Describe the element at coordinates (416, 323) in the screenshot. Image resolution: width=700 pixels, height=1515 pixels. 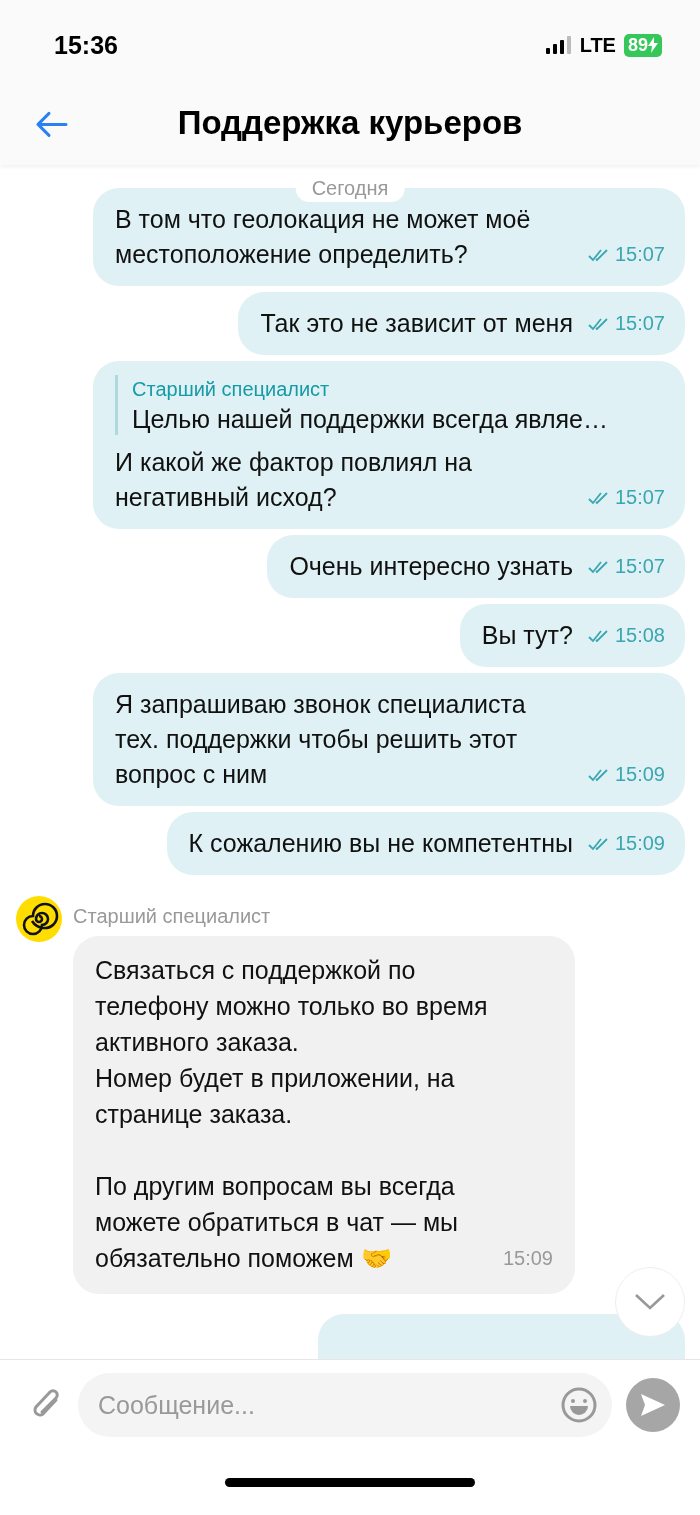
I see `message-text: Так это не зависит от меня` at that location.